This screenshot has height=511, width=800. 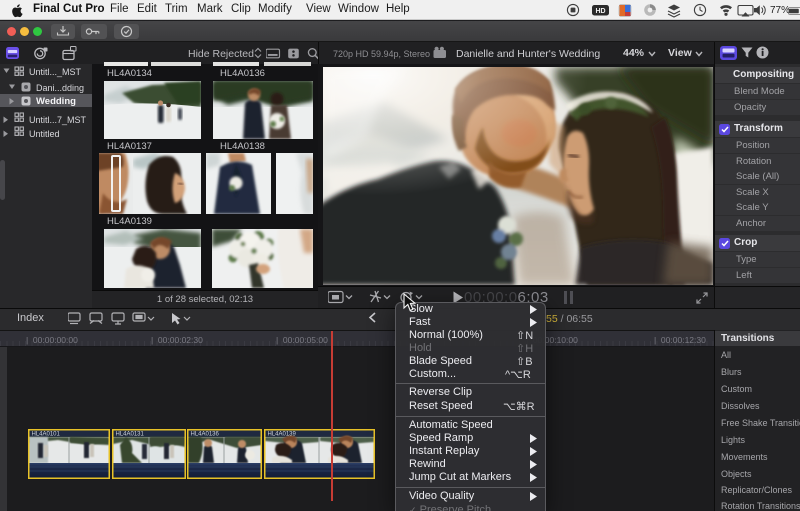 What do you see at coordinates (46, 435) in the screenshot?
I see `svg-text: HL4A0101` at bounding box center [46, 435].